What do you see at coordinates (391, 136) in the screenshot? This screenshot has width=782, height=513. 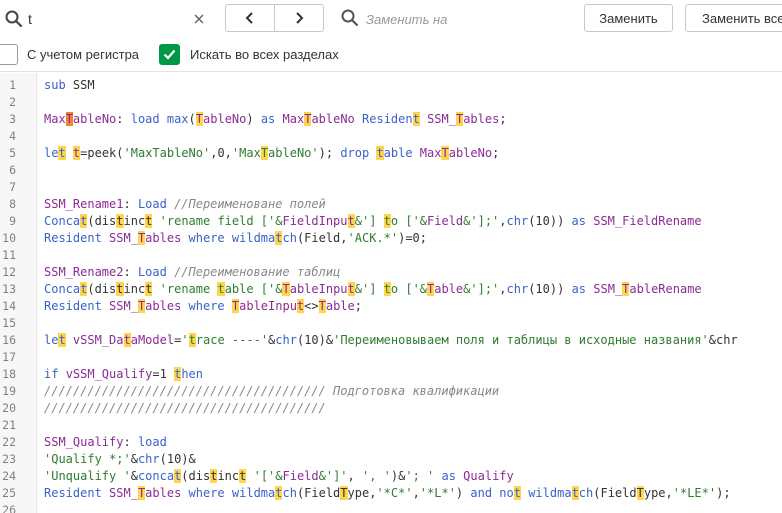 I see `code-line: 4` at bounding box center [391, 136].